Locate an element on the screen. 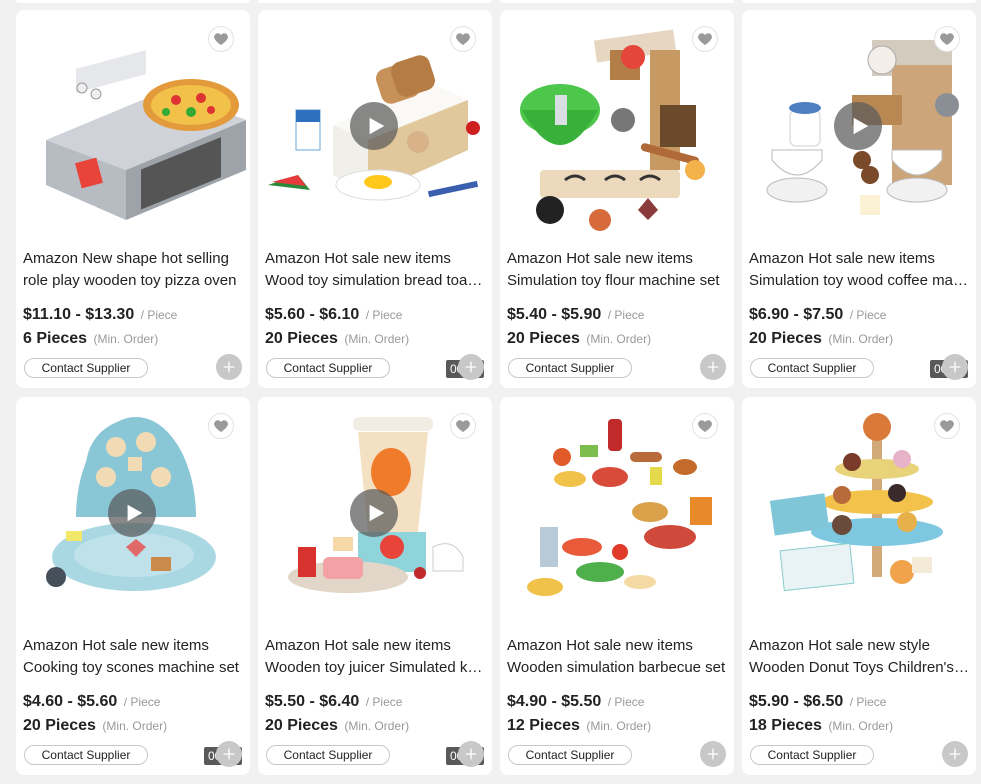 The height and width of the screenshot is (784, 981). price-row: $4.90 - $5.50 / Piece is located at coordinates (575, 702).